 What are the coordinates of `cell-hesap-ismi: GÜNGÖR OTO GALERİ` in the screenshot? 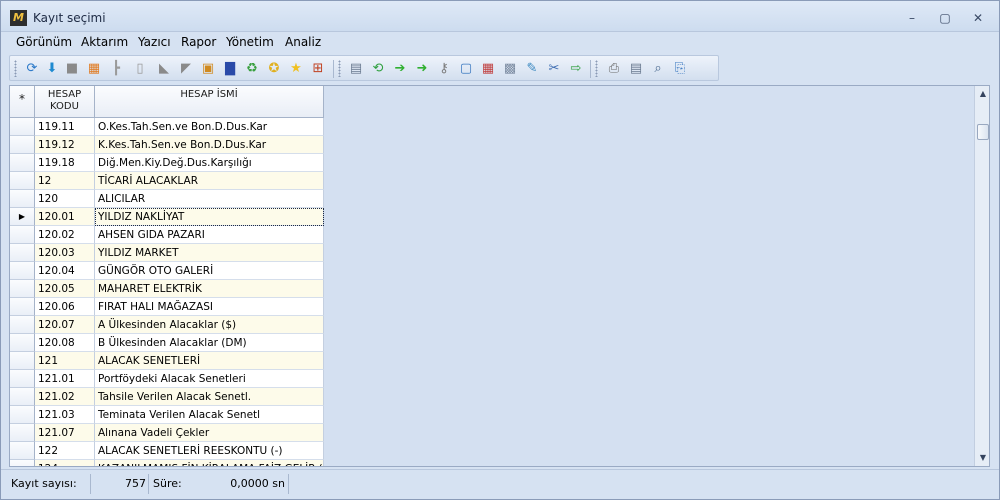 It's located at (209, 271).